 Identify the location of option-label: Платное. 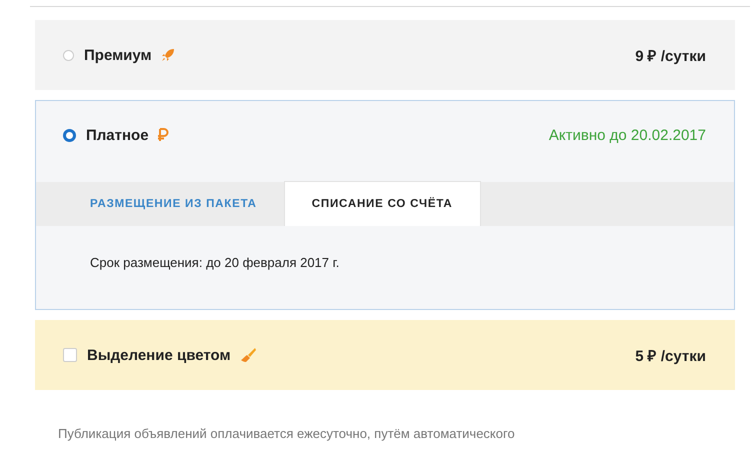
(117, 135).